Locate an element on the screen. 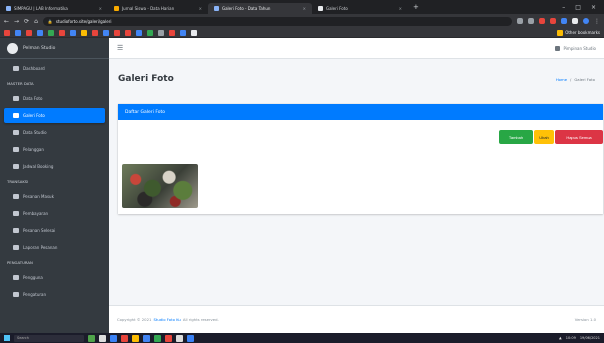 This screenshot has height=343, width=604. browser-tab-active: Galeri Foto - Data Tahun × is located at coordinates (260, 8).